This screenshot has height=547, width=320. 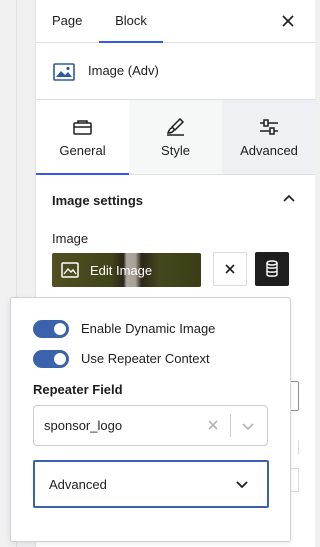 What do you see at coordinates (175, 127) in the screenshot?
I see `brush-icon` at bounding box center [175, 127].